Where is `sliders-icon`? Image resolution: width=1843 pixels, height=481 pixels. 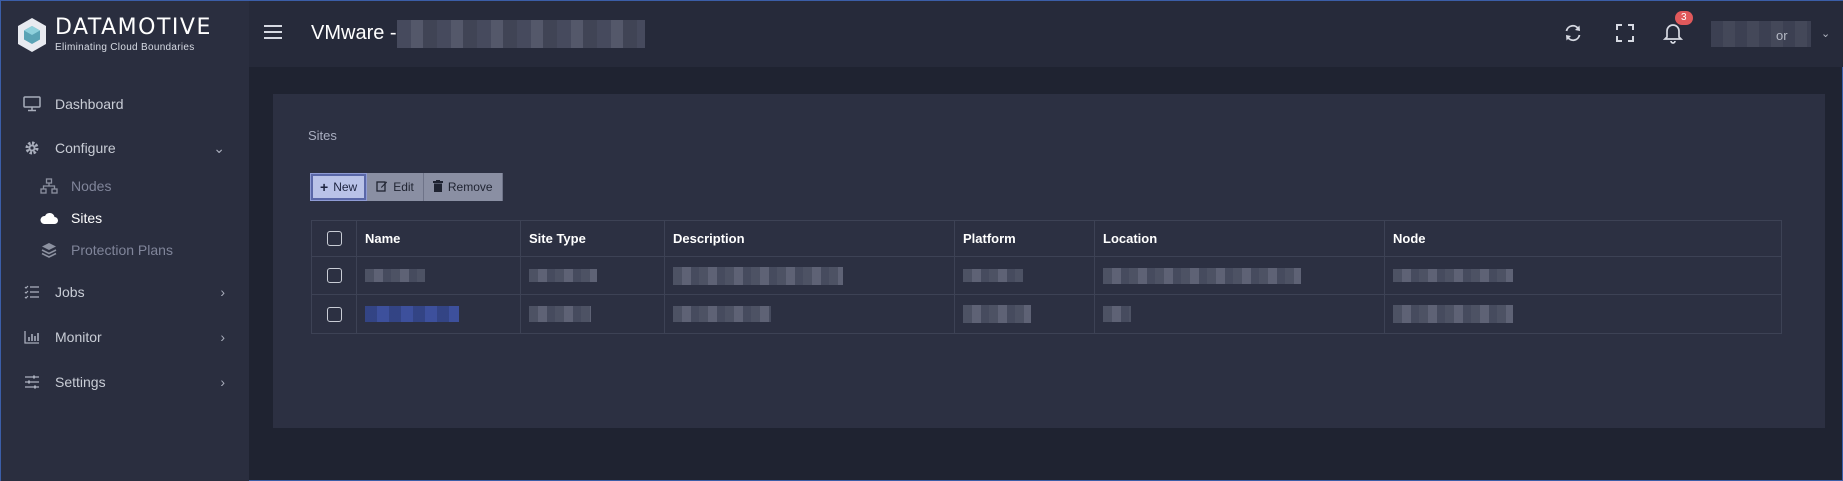
sliders-icon is located at coordinates (32, 382).